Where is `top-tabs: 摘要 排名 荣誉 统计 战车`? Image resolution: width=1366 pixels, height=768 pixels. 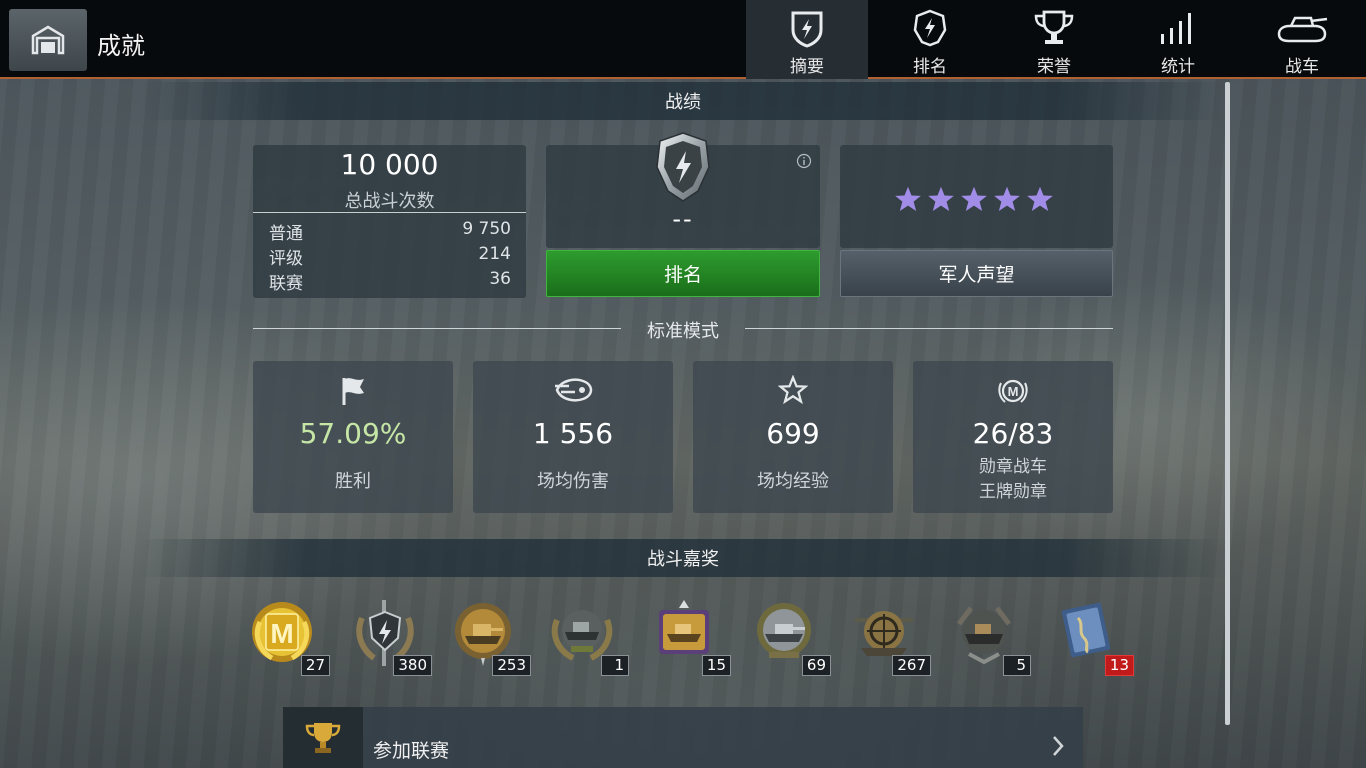
top-tabs: 摘要 排名 荣誉 统计 战车 is located at coordinates (1055, 39).